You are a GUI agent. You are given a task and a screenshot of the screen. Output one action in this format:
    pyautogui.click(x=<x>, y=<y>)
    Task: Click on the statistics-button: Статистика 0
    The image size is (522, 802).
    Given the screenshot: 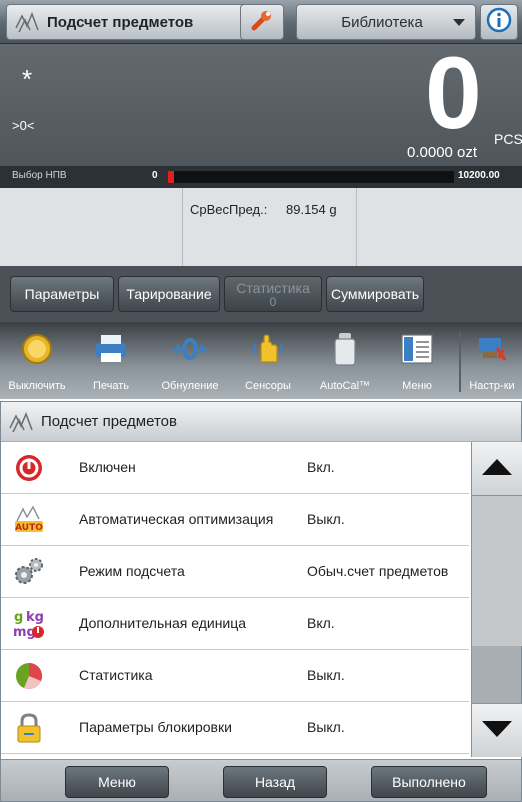 What is the action you would take?
    pyautogui.click(x=273, y=294)
    